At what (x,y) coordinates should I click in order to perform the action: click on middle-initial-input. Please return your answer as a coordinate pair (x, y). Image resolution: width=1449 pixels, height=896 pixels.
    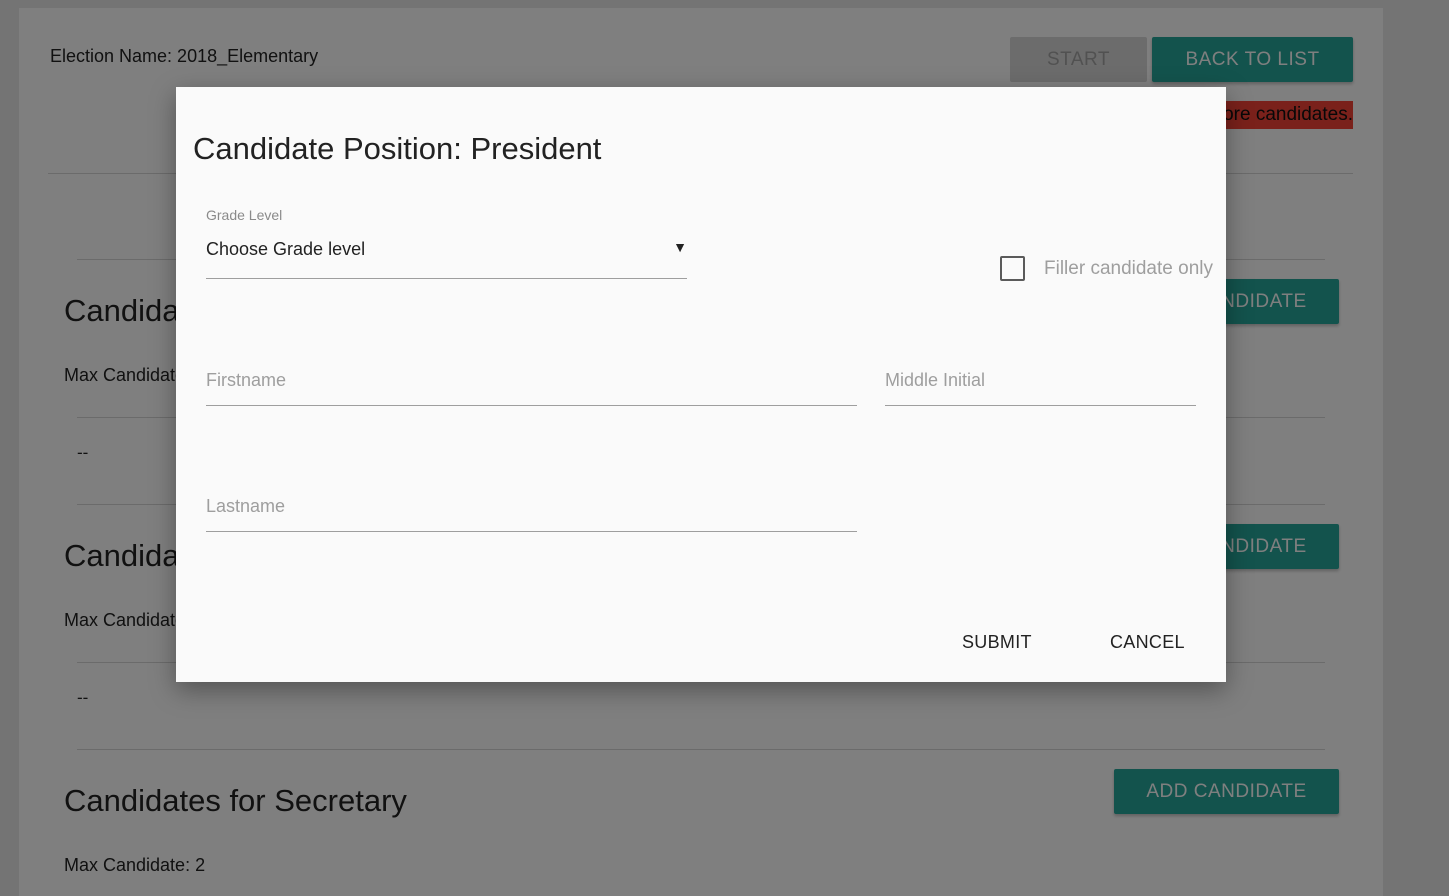
    Looking at the image, I should click on (1040, 386).